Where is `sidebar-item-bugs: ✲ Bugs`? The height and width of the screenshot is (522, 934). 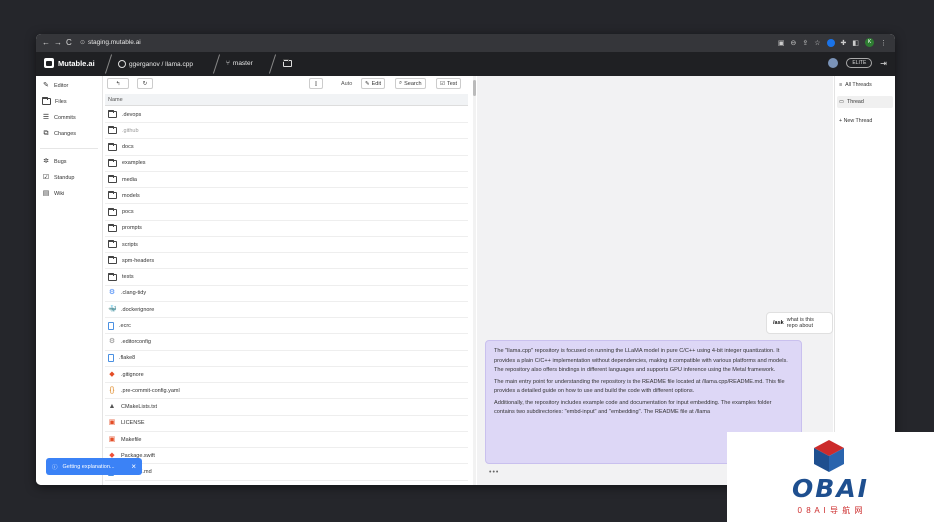
sidebar-item-bugs: ✲ Bugs is located at coordinates (54, 162).